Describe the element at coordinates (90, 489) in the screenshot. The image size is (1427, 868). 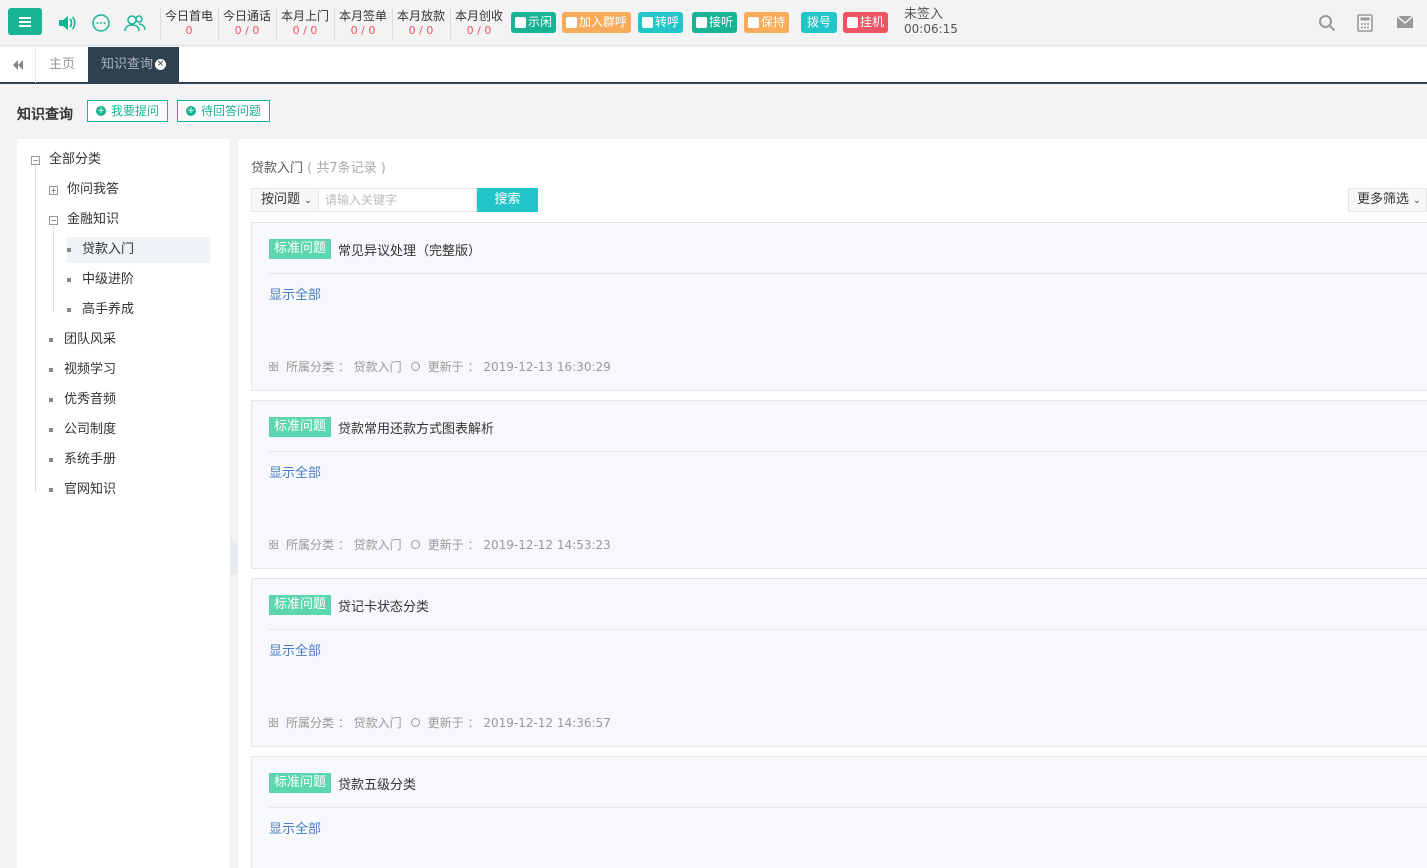
I see `tree-node-label: 官网知识` at that location.